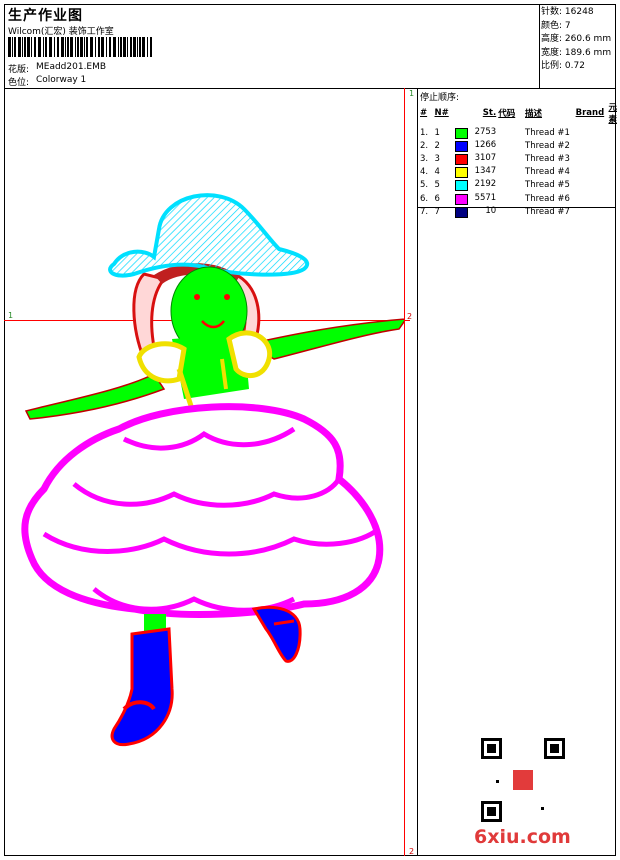  Describe the element at coordinates (476, 158) in the screenshot. I see `row-stitches: 3107` at that location.